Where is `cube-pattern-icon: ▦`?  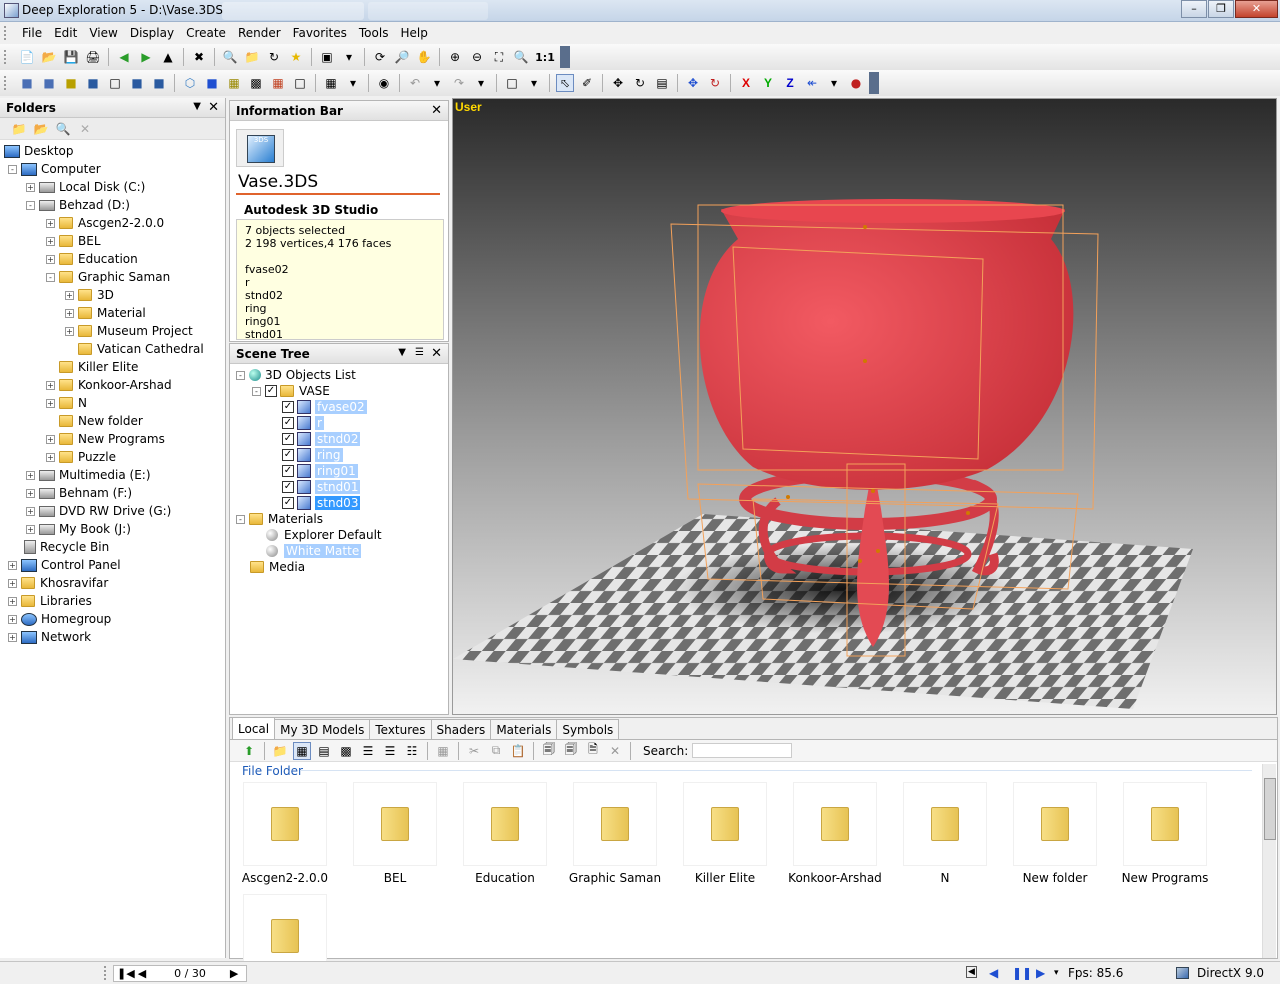
cube-pattern-icon: ▦ is located at coordinates (234, 83).